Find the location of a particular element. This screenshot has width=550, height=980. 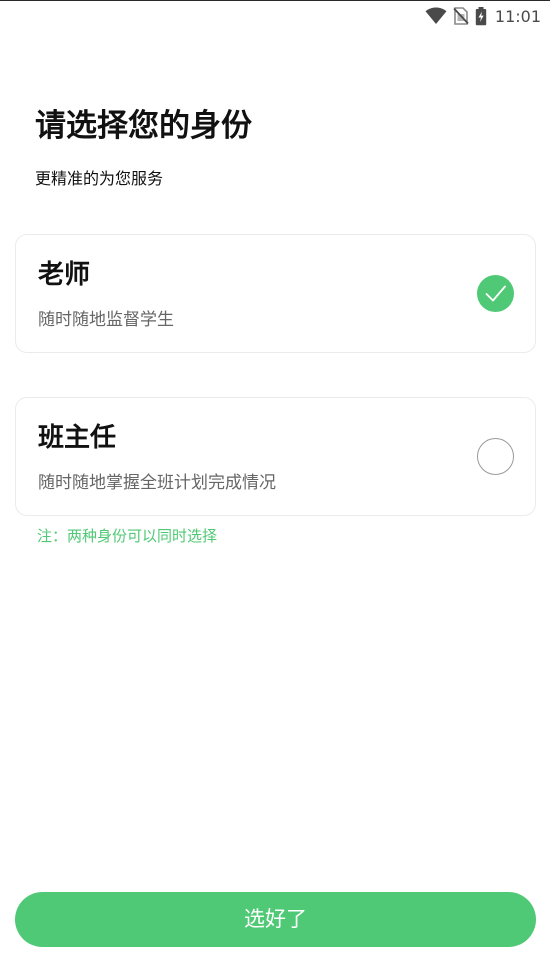

status-icons: 11:01 is located at coordinates (483, 16).